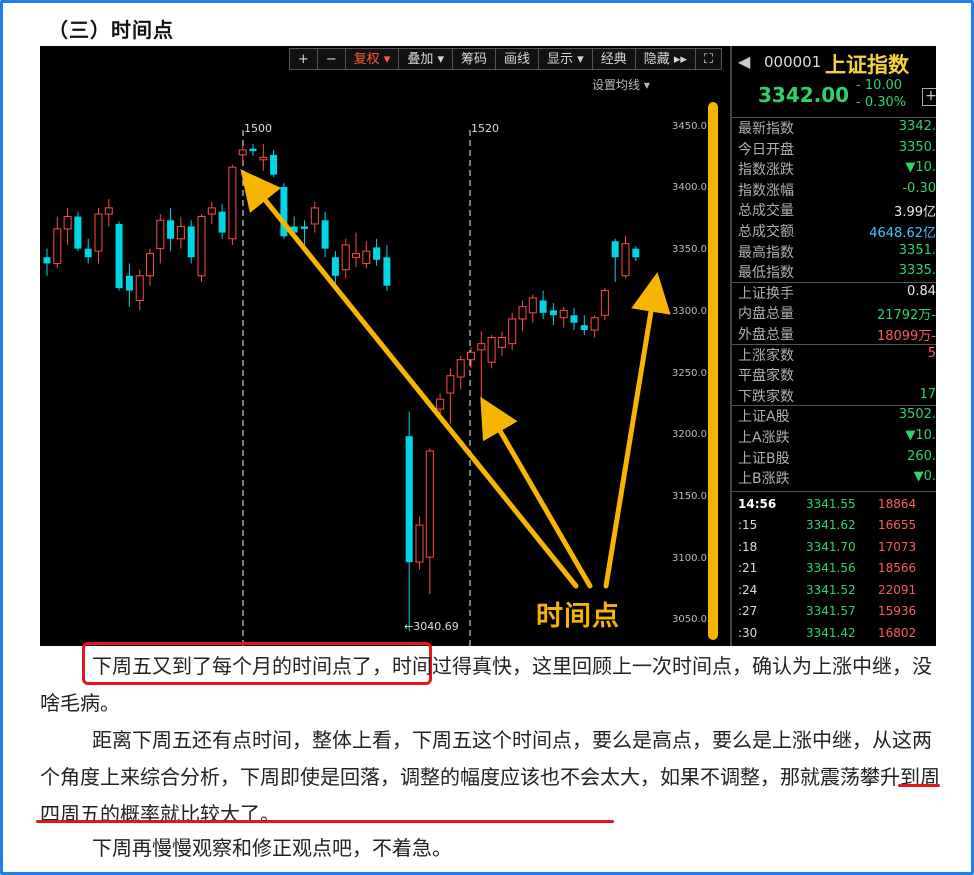  I want to click on y-tick-label: 3100.0, so click(689, 558).